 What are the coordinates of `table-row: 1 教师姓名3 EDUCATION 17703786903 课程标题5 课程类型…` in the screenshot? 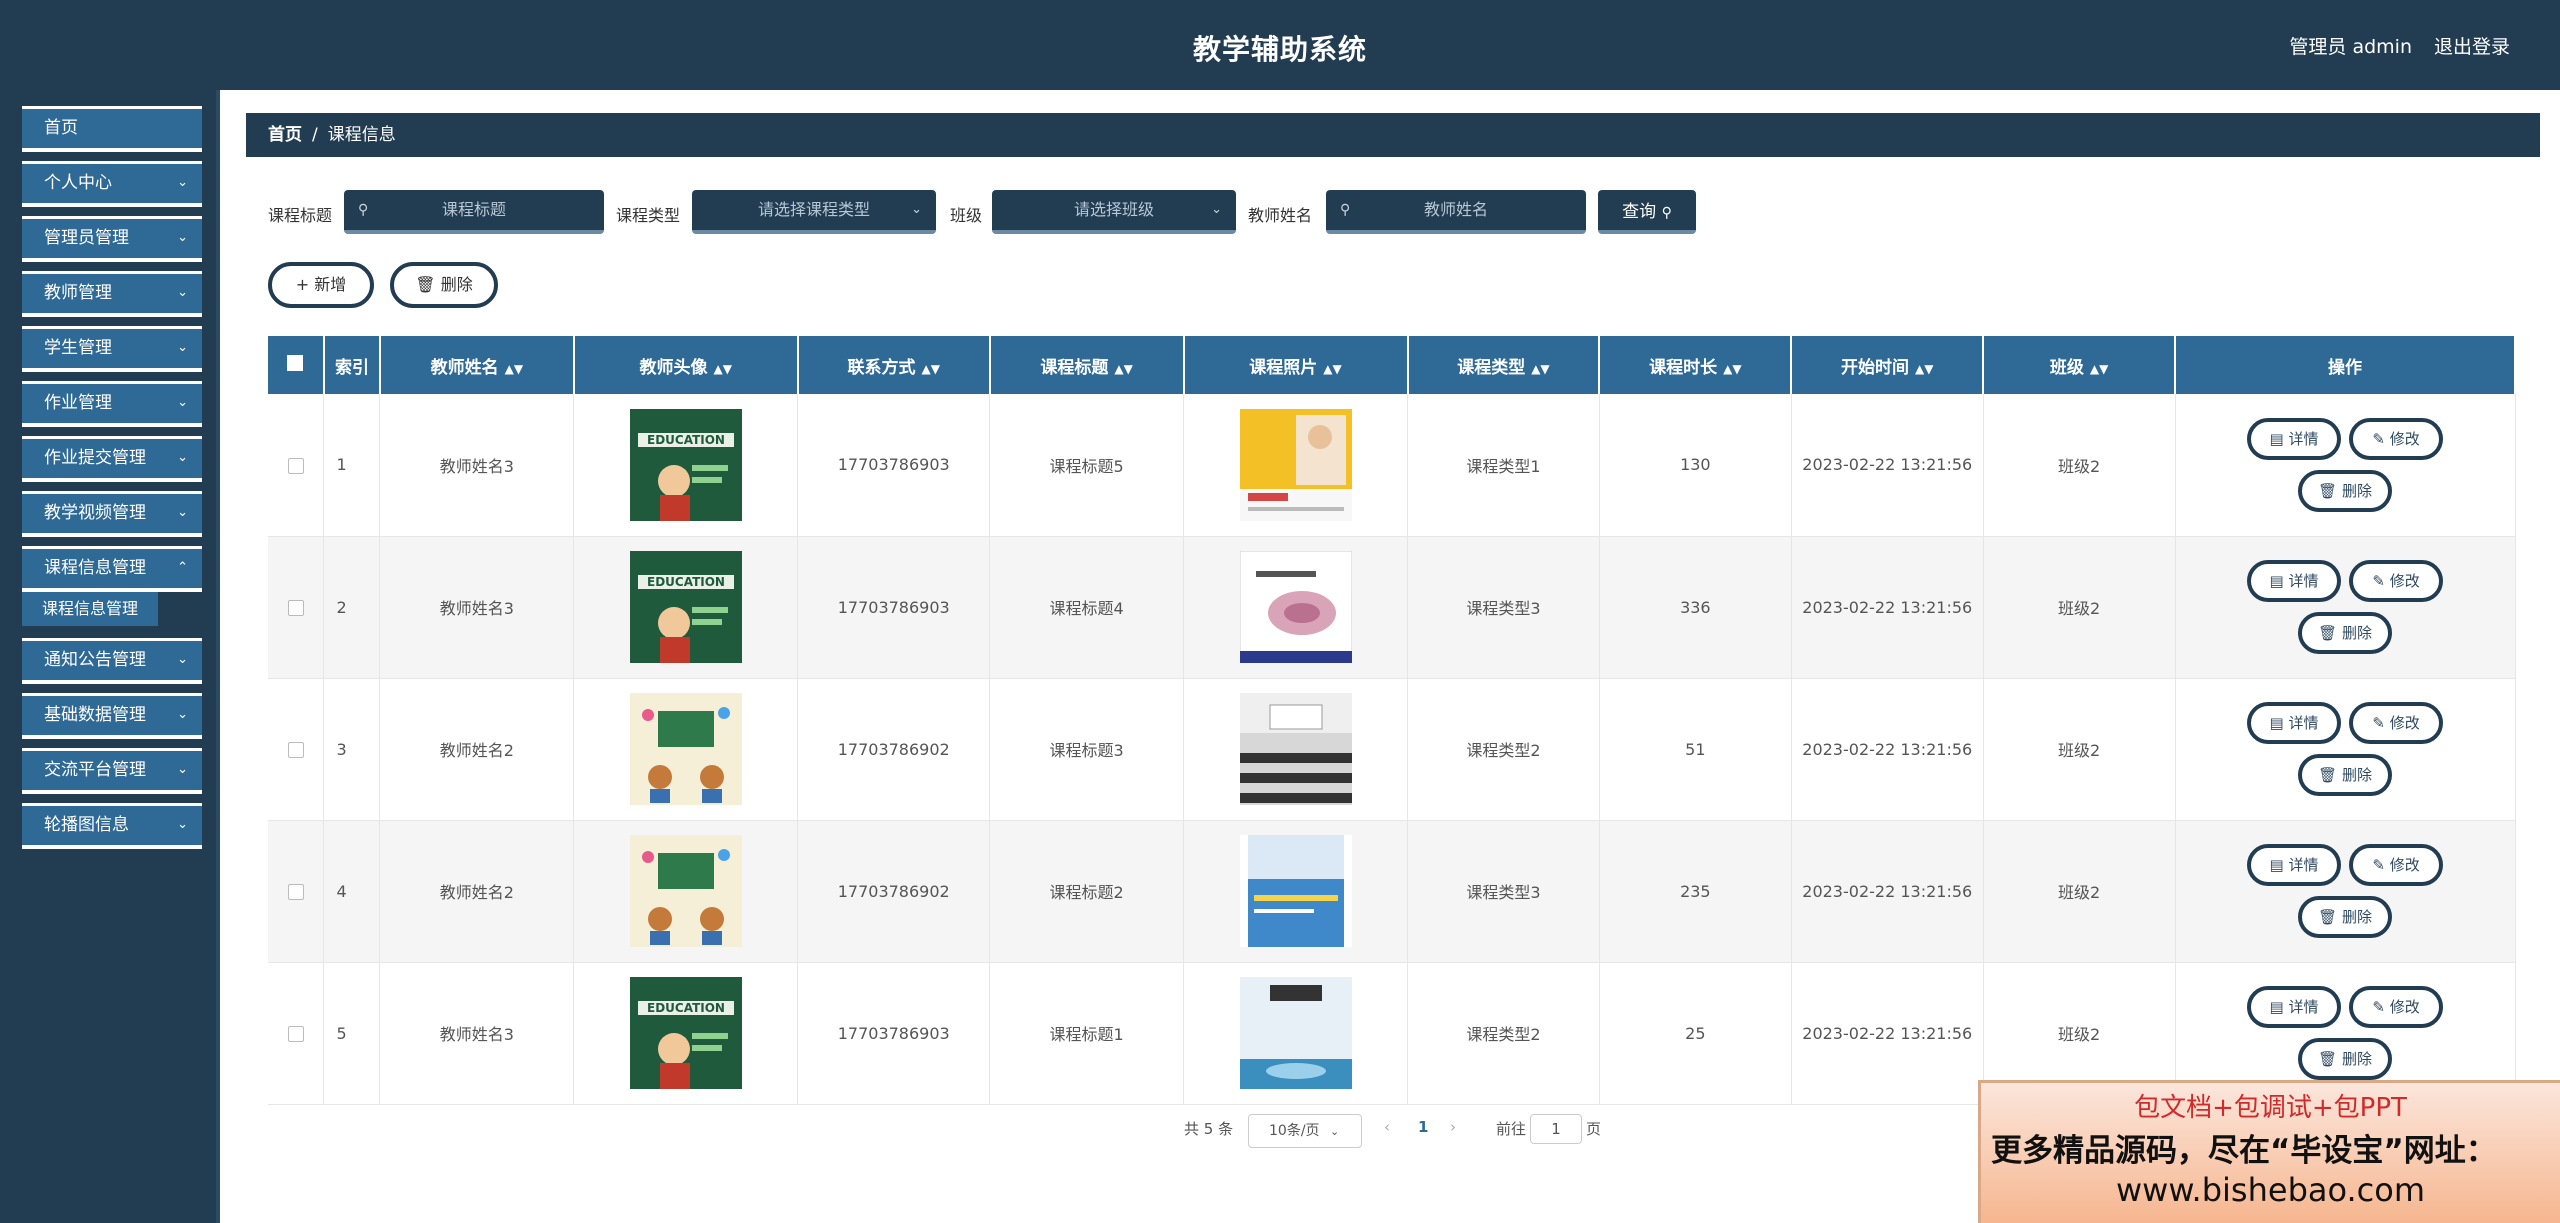 It's located at (1392, 465).